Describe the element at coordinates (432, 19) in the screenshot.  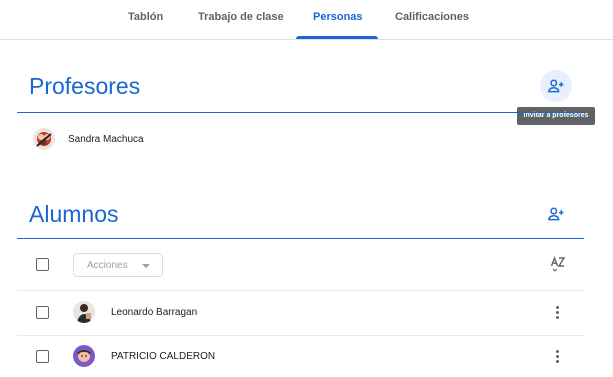
I see `tab-calificaciones: Calificaciones` at that location.